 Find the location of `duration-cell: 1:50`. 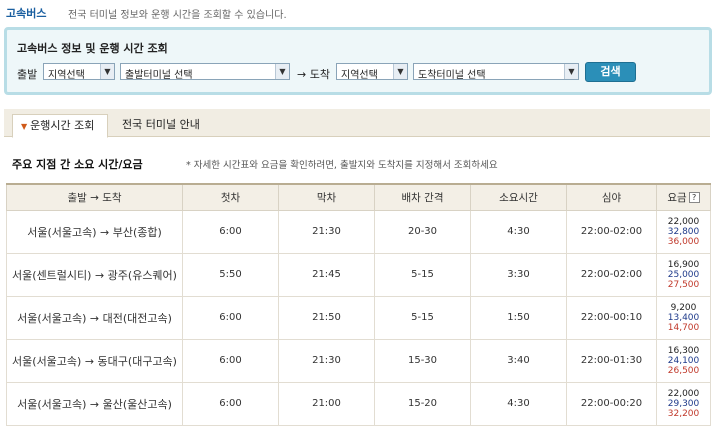

duration-cell: 1:50 is located at coordinates (518, 317).